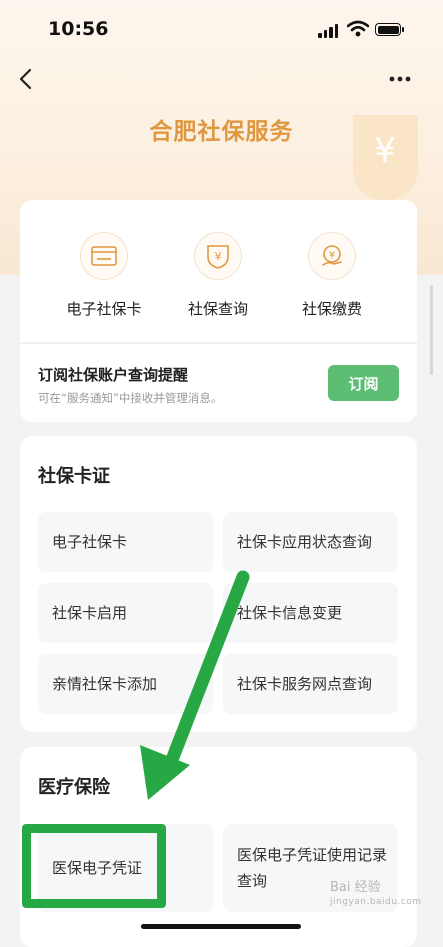  Describe the element at coordinates (218, 382) in the screenshot. I see `subscribe-reminder: 订阅社保账户查询提醒 可在“服务通知”中接收并管理消息。 订阅` at that location.